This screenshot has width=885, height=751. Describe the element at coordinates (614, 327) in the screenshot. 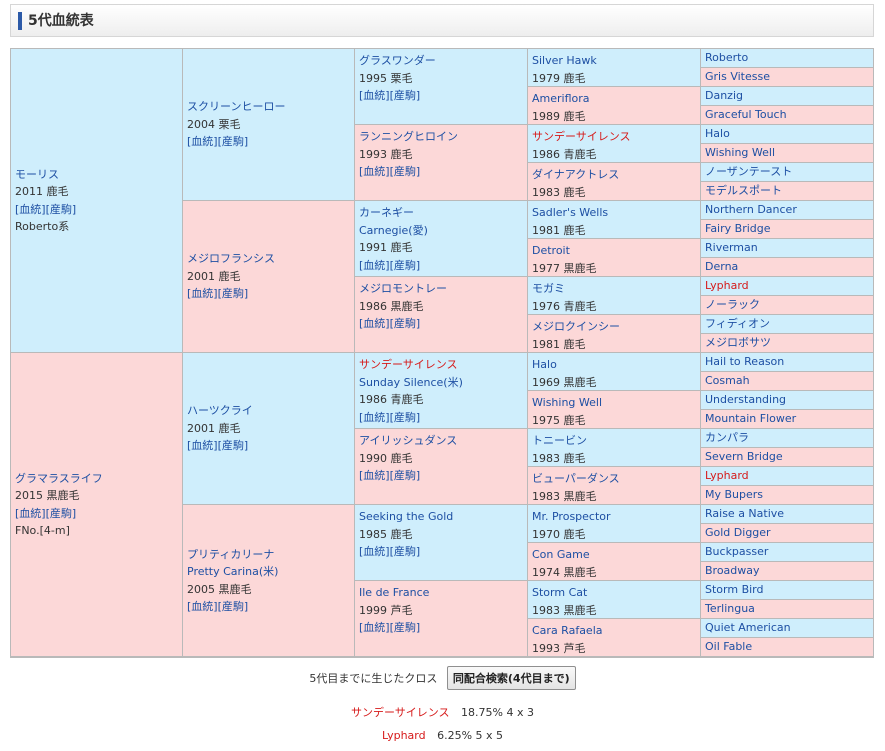

I see `horse-name-link: メジロクインシー` at that location.